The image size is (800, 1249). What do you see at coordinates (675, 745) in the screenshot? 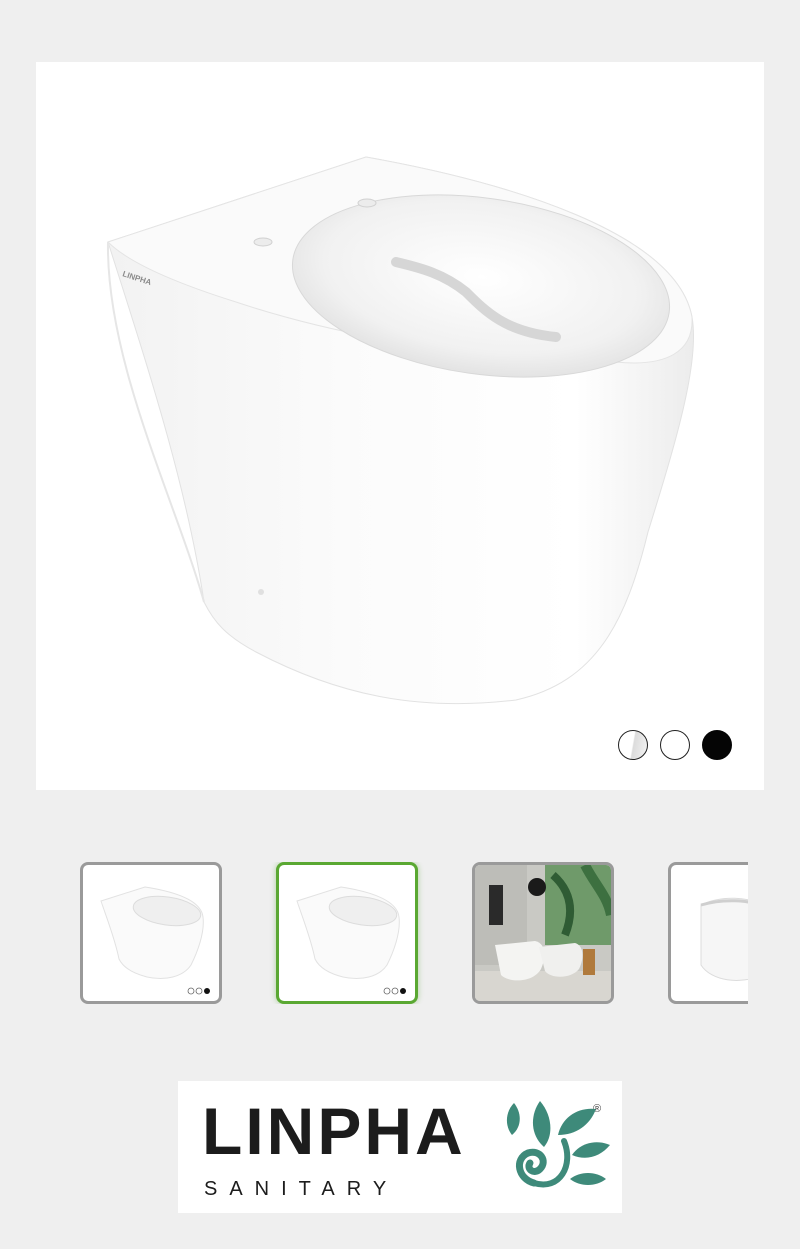
I see `swatch-white-matte` at bounding box center [675, 745].